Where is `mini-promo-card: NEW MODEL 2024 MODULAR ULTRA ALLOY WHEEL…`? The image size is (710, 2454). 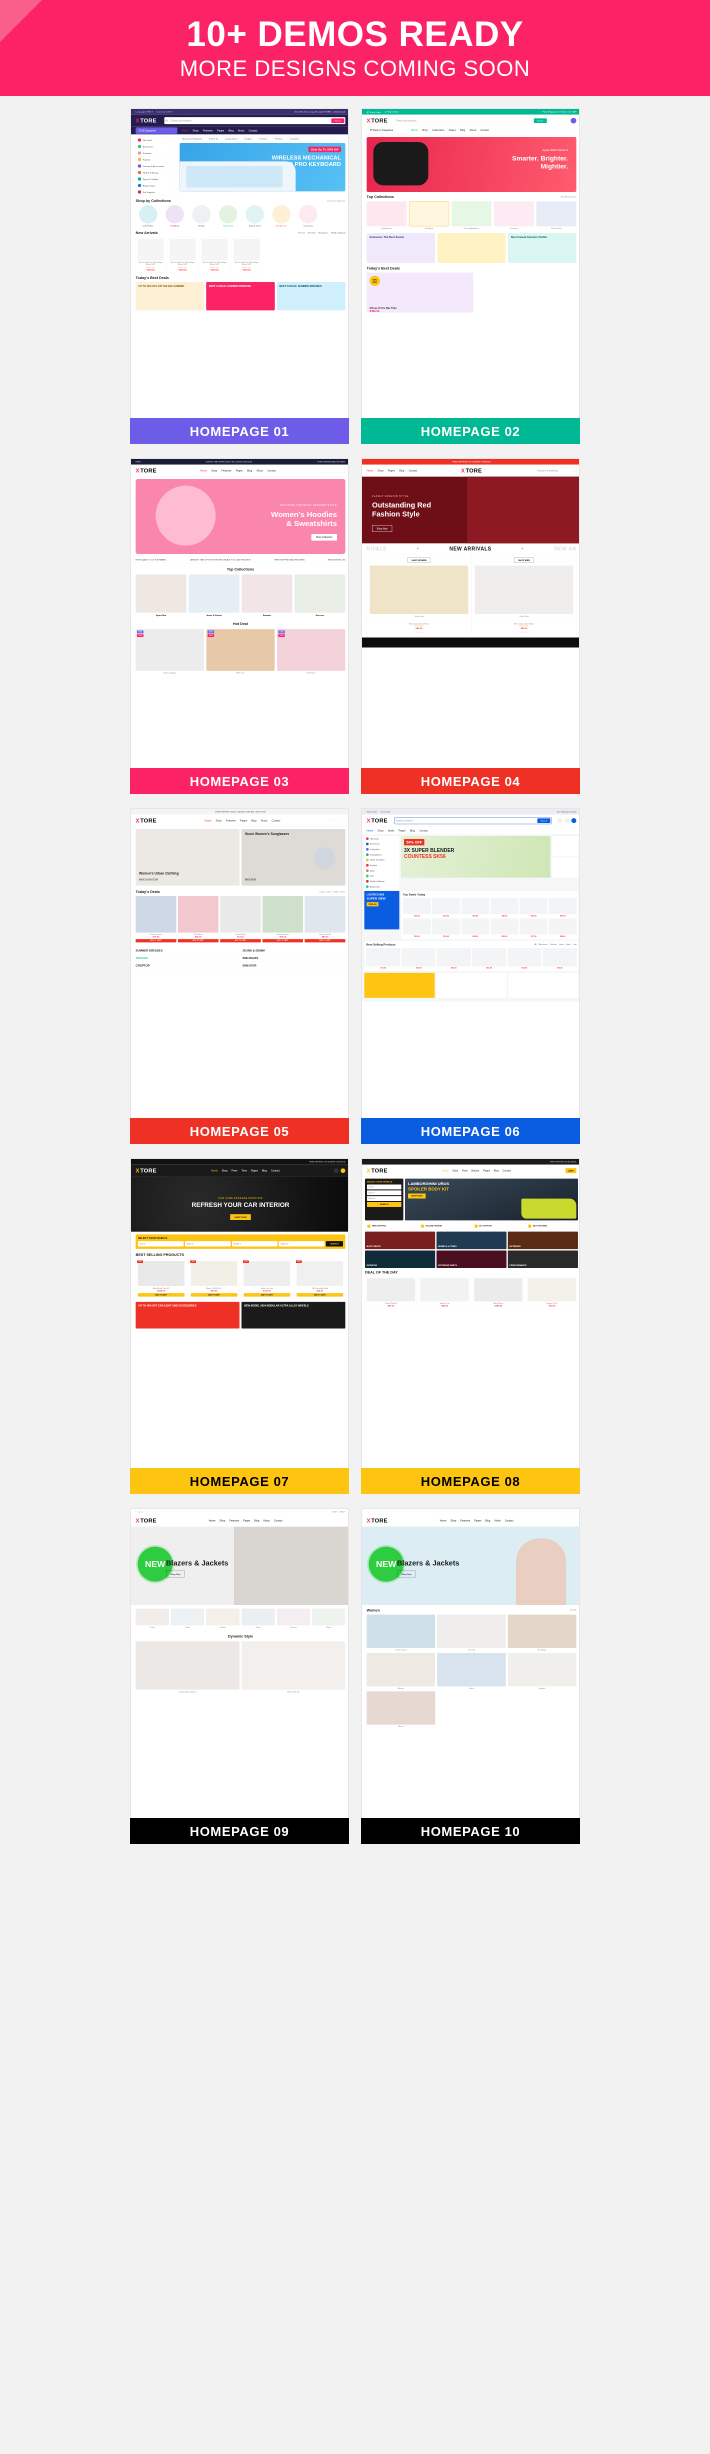
mini-promo-card: NEW MODEL 2024 MODULAR ULTRA ALLOY WHEEL… is located at coordinates (293, 1315).